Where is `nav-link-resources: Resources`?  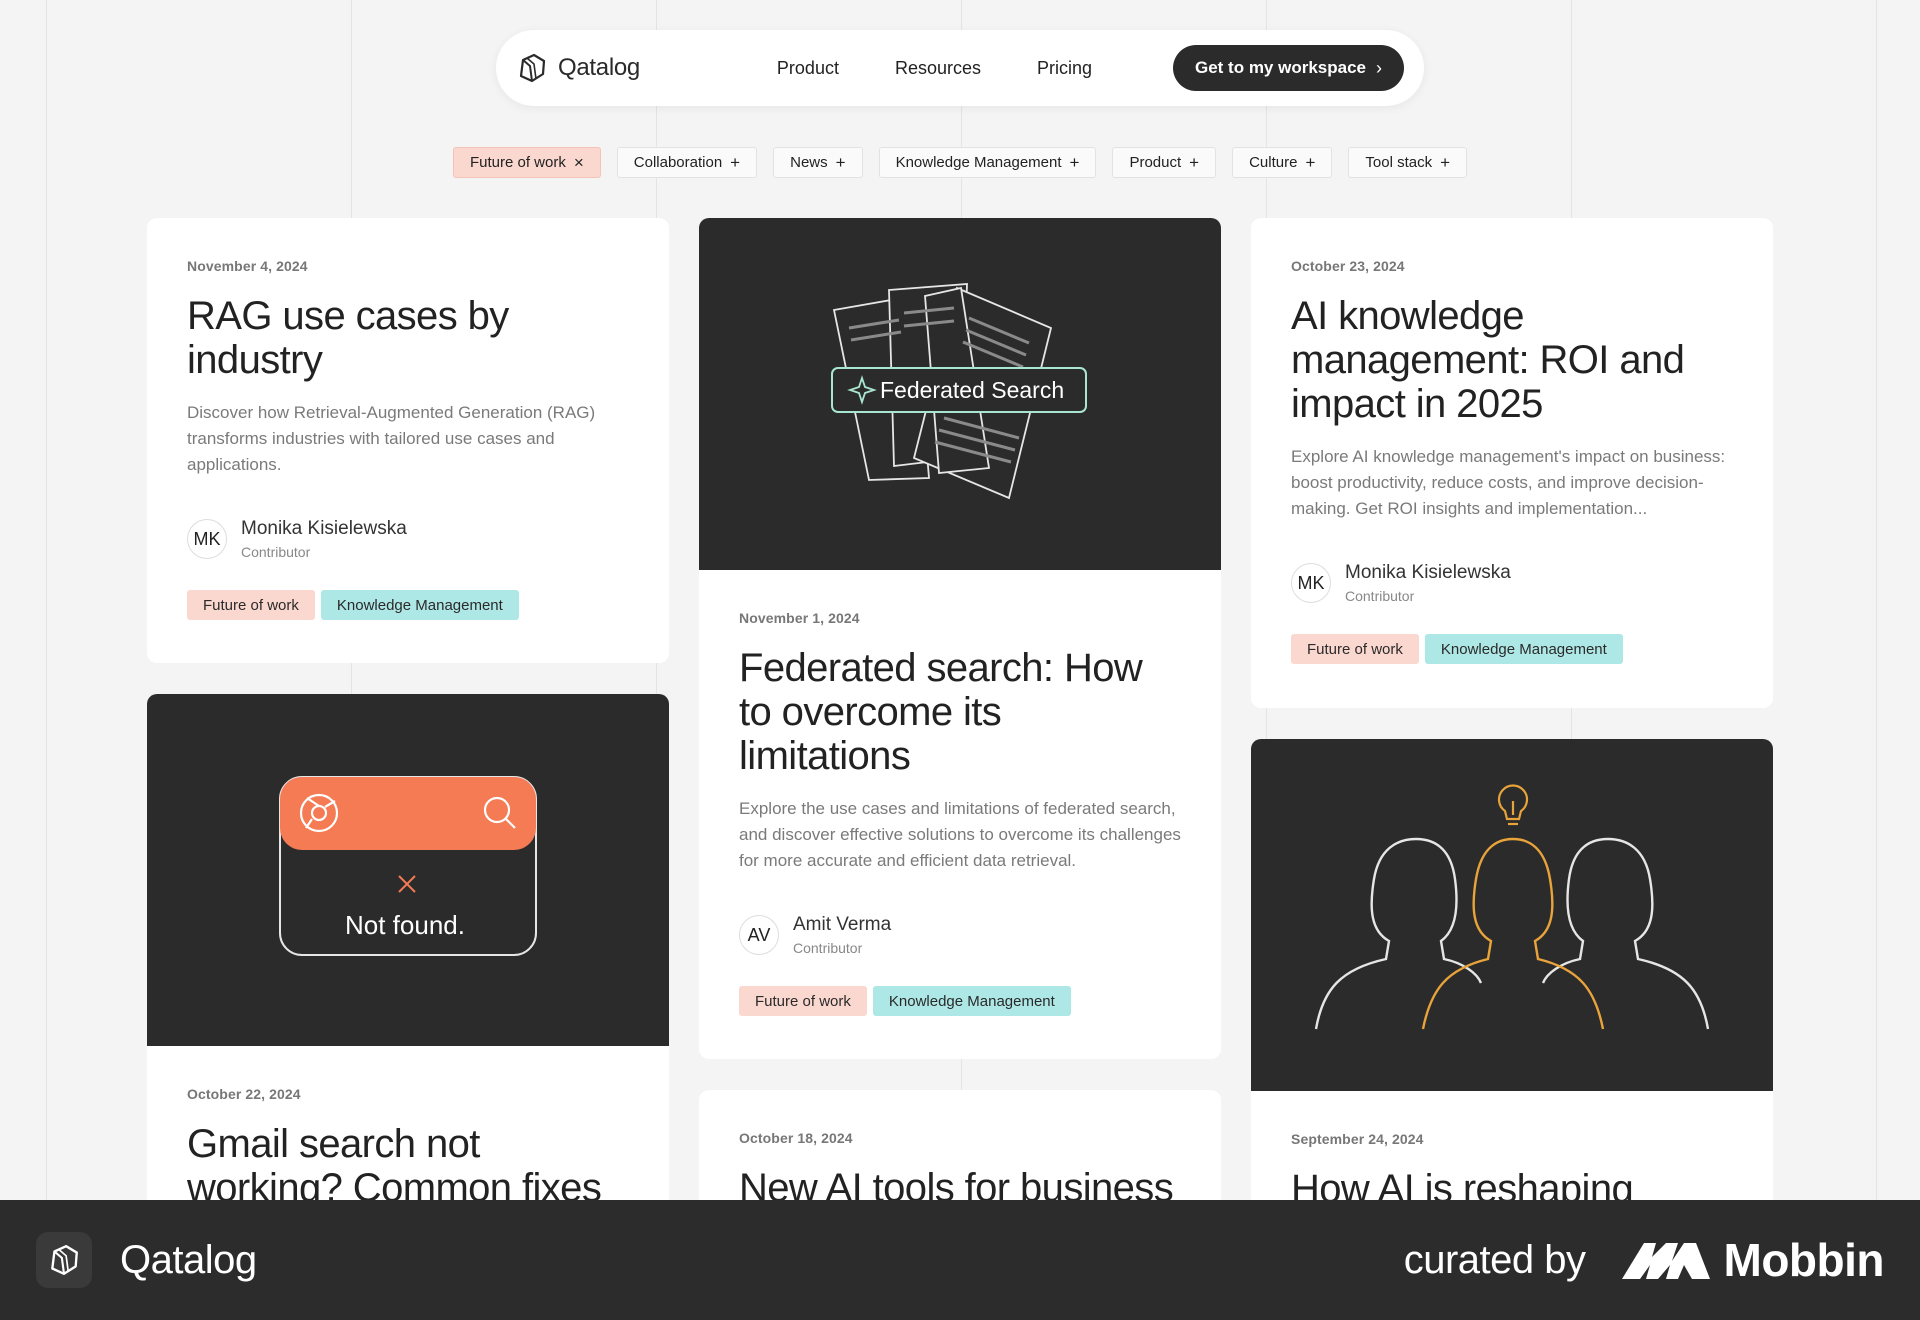 nav-link-resources: Resources is located at coordinates (938, 68).